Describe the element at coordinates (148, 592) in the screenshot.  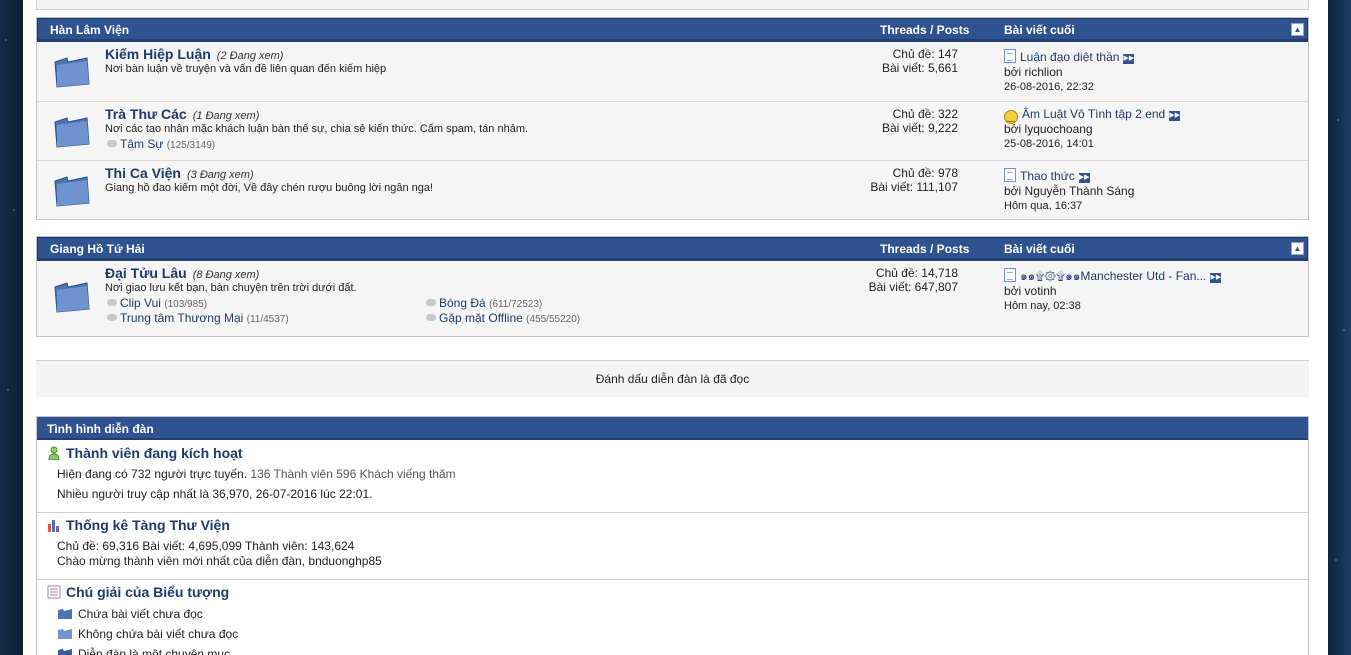
I see `legend-label: Chú giải của Biểu tượng` at that location.